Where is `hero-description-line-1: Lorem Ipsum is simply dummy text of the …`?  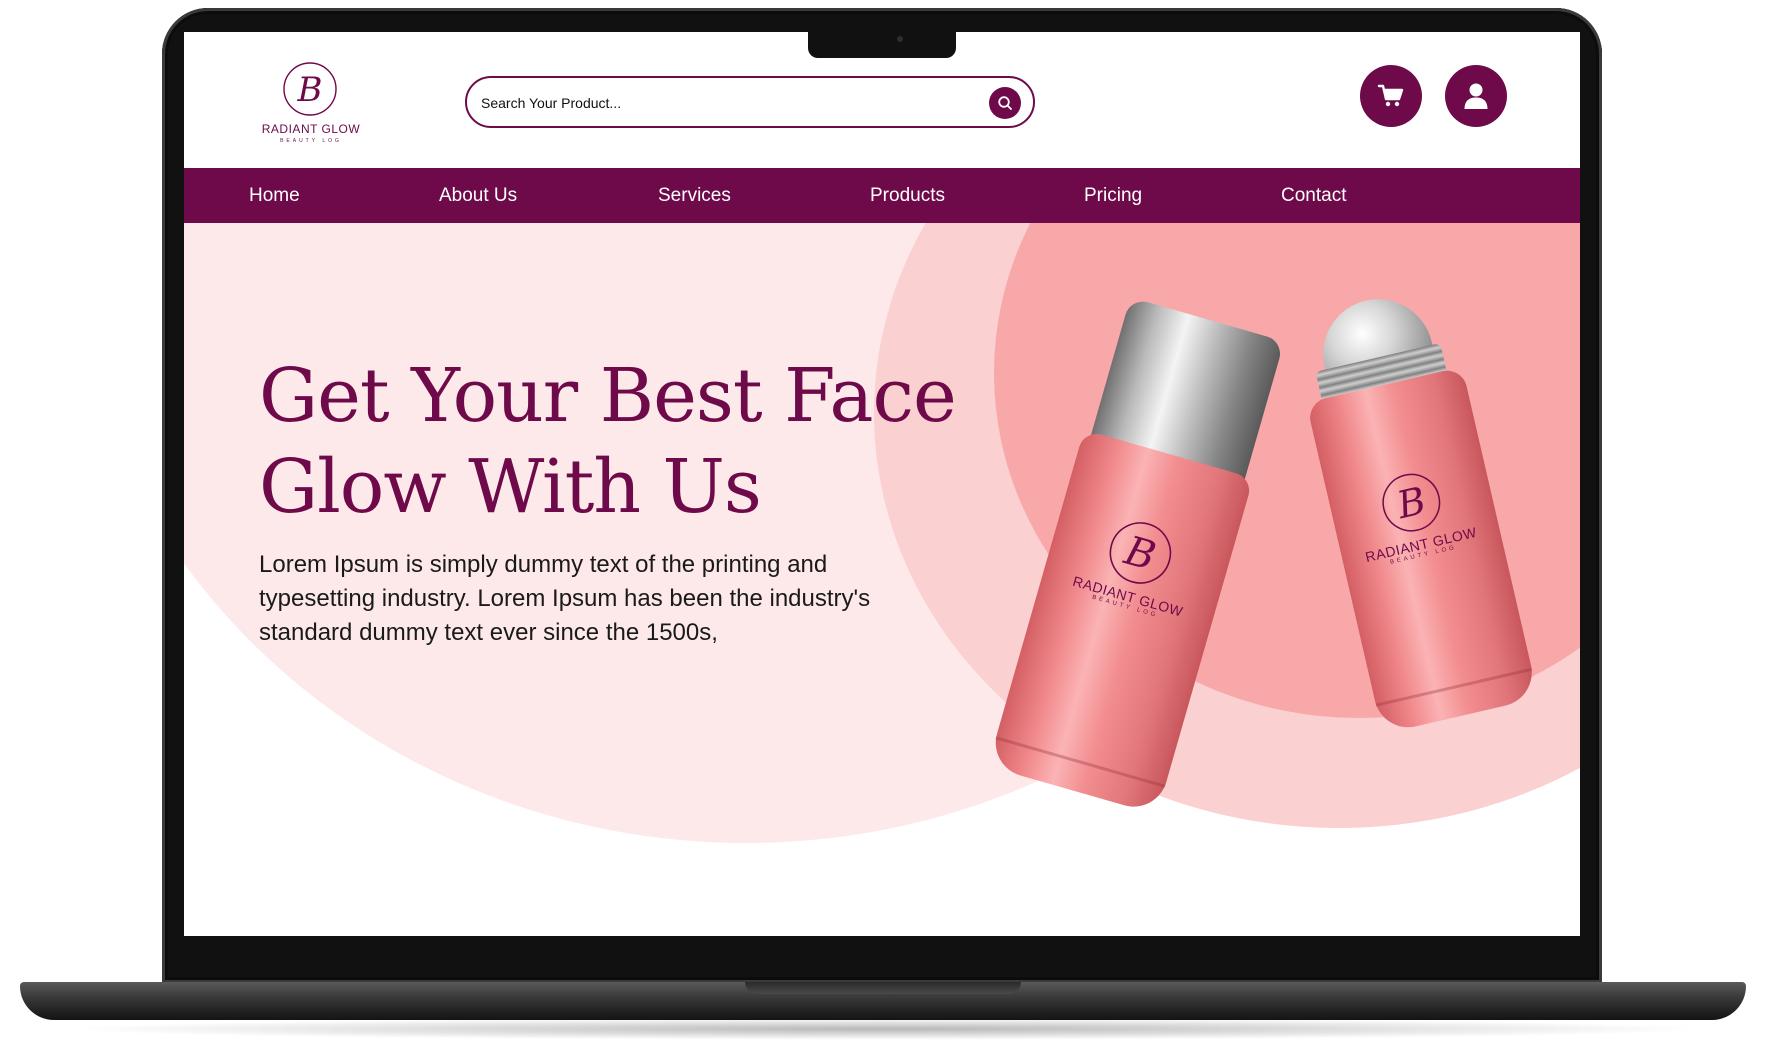 hero-description-line-1: Lorem Ipsum is simply dummy text of the … is located at coordinates (543, 564).